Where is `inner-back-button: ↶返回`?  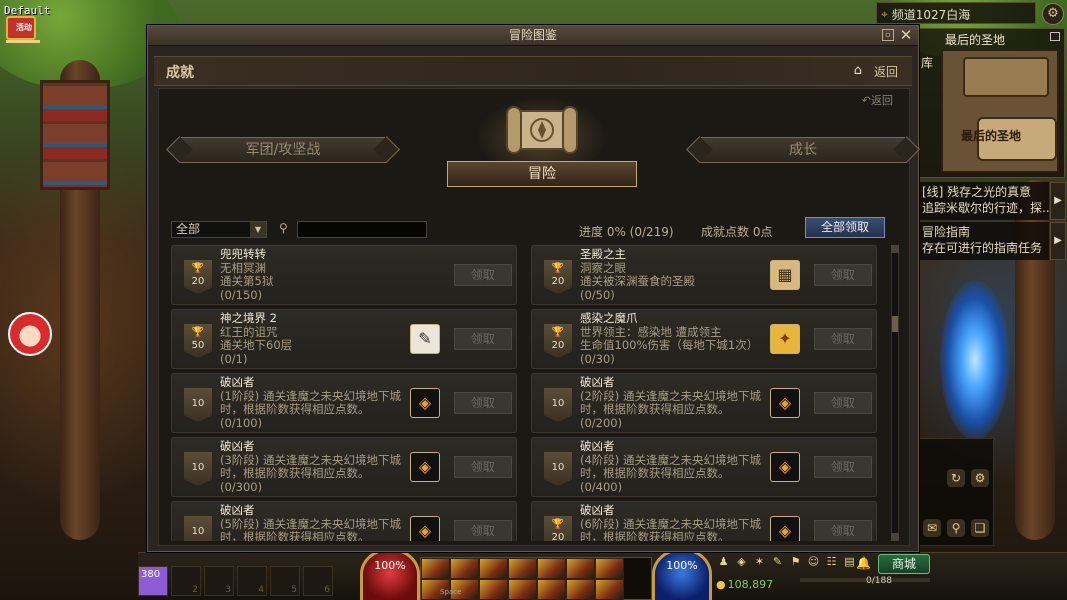
inner-back-button: ↶返回 is located at coordinates (877, 100).